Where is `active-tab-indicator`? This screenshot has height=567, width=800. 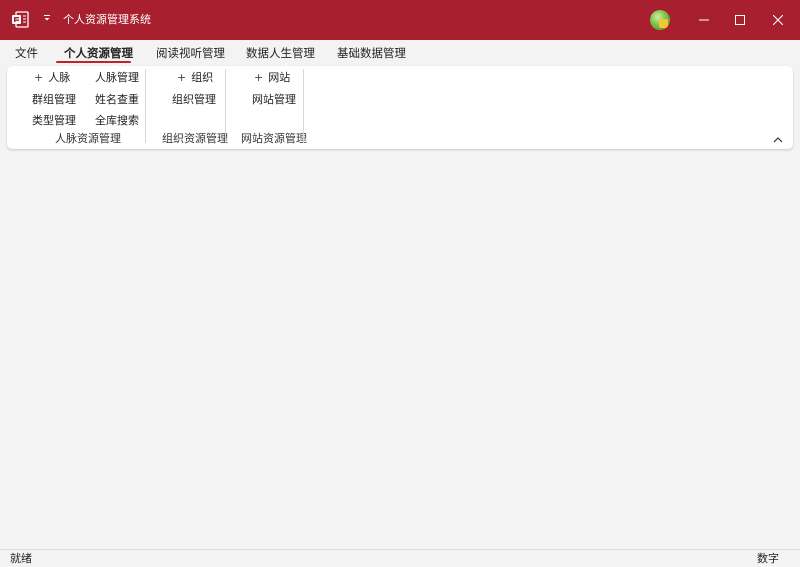
active-tab-indicator is located at coordinates (93, 62).